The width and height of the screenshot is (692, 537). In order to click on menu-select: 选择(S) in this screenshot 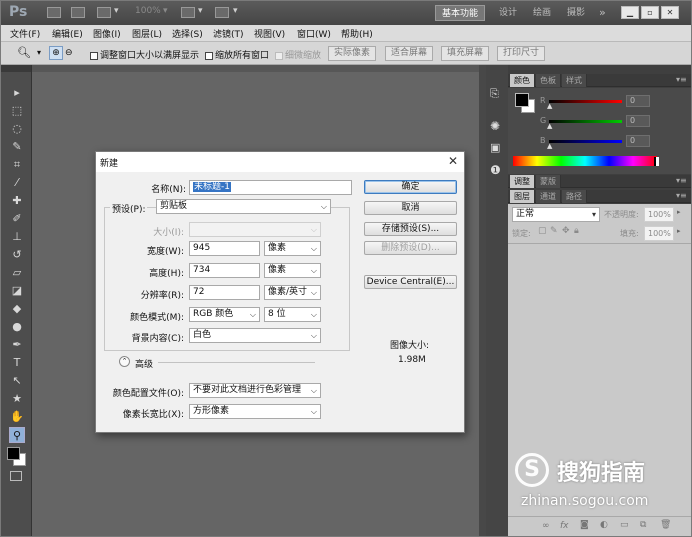, I will do `click(187, 33)`.